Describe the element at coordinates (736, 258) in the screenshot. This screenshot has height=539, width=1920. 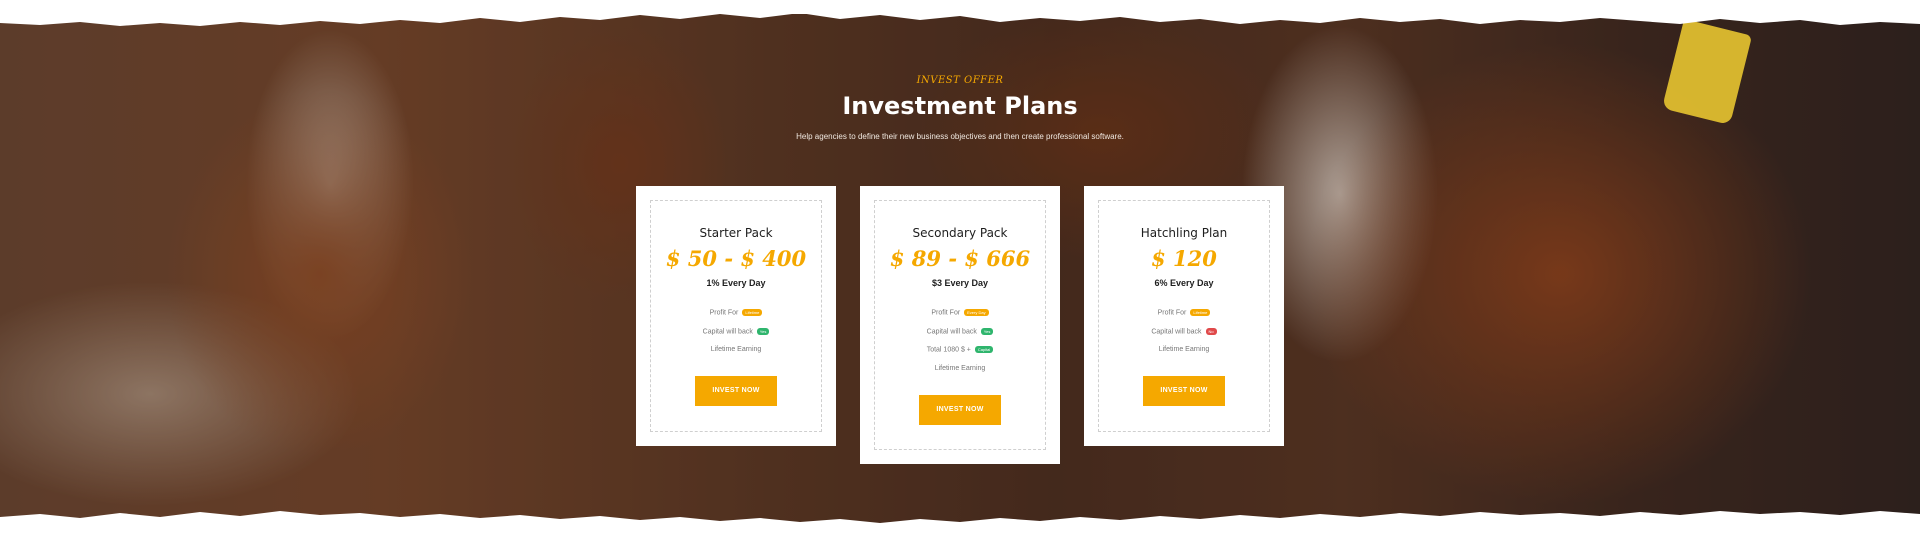
I see `plan-price: $ 50 - $ 400` at that location.